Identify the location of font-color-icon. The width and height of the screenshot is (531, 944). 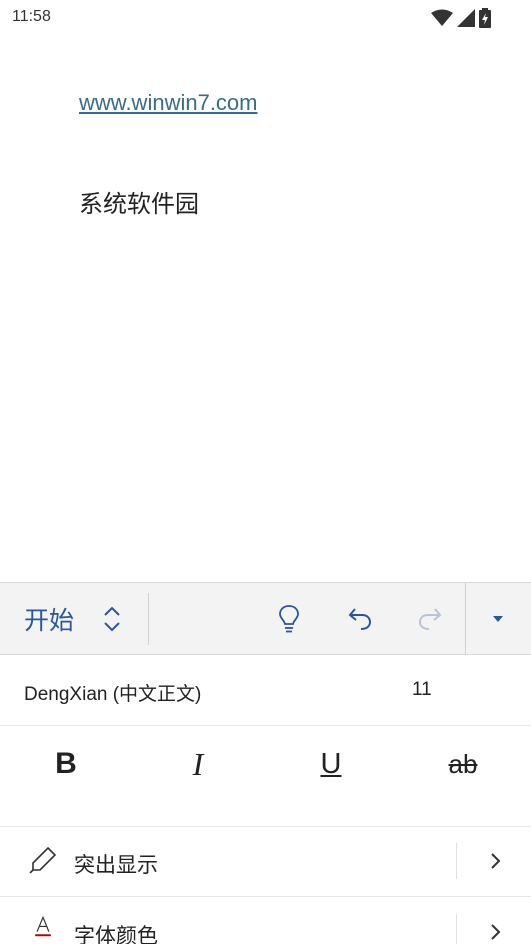
(43, 926).